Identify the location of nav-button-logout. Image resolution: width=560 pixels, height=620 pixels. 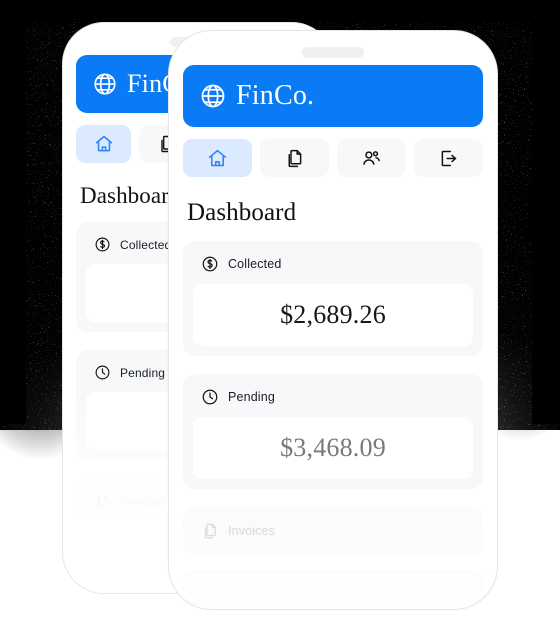
(448, 158).